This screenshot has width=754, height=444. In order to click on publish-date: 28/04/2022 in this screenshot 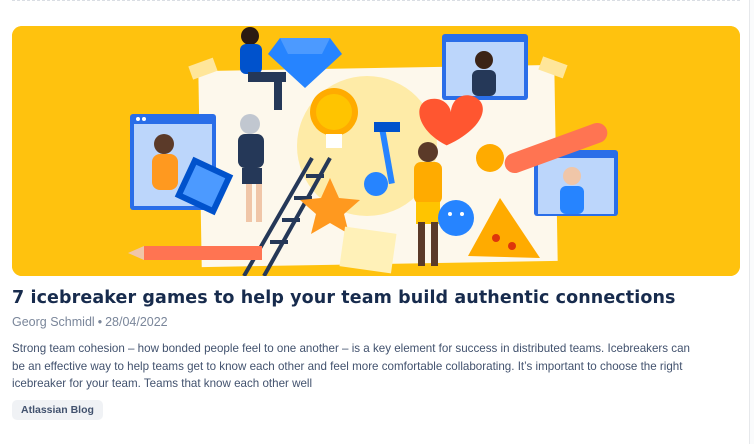, I will do `click(136, 322)`.